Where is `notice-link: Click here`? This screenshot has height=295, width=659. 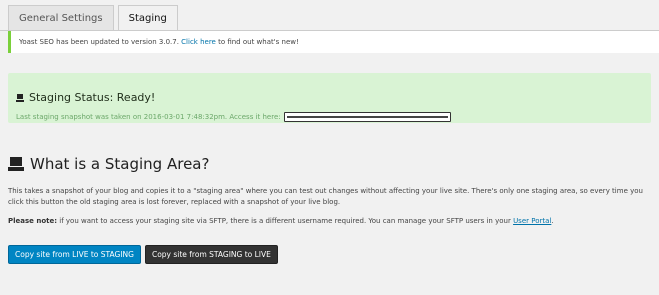 notice-link: Click here is located at coordinates (198, 42).